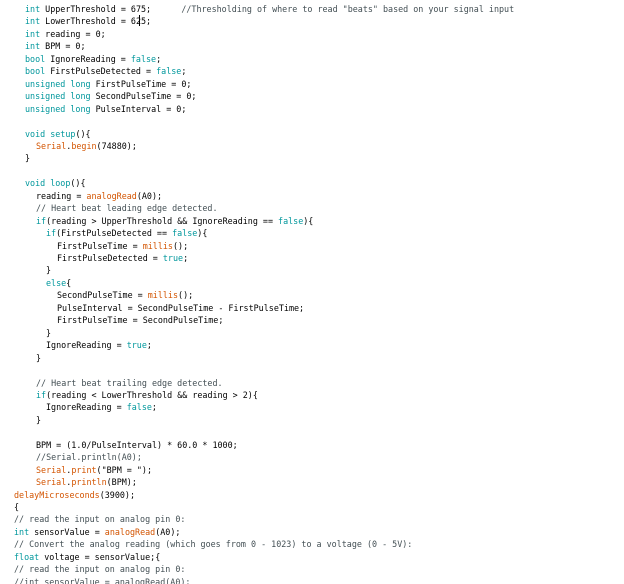 The image size is (624, 584). I want to click on code-token: analogRead, so click(130, 531).